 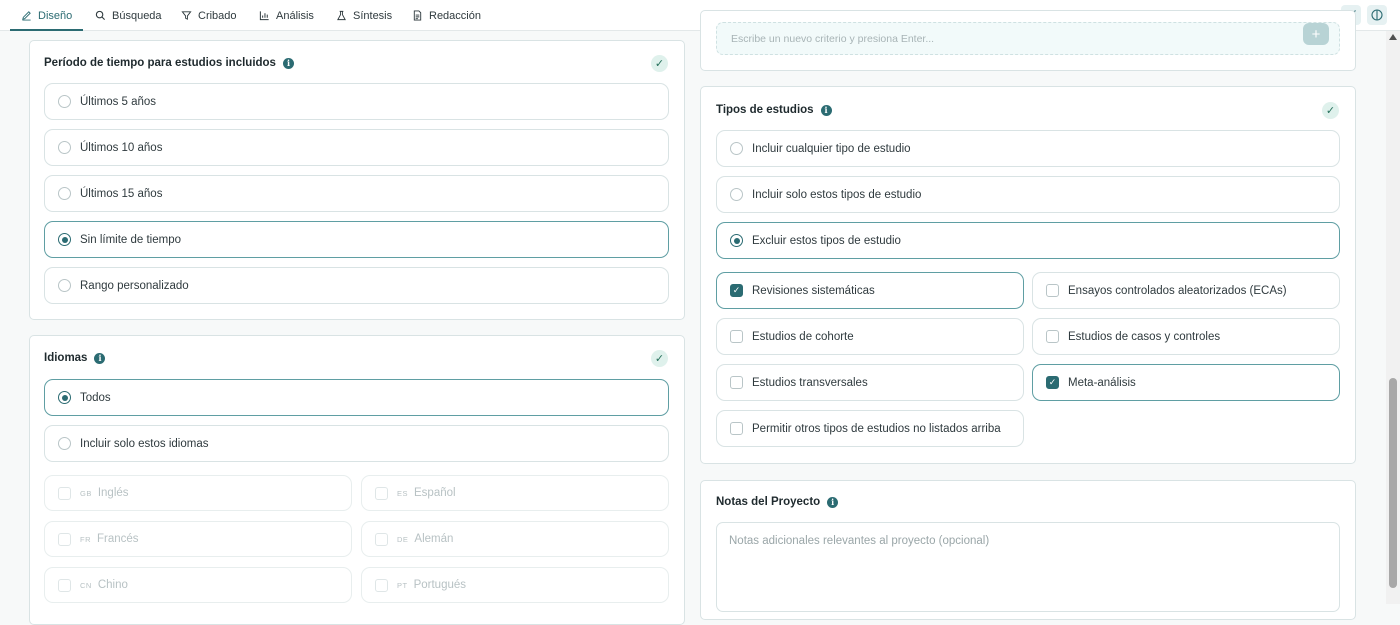 I want to click on period-option: Últimos 15 años, so click(x=356, y=193).